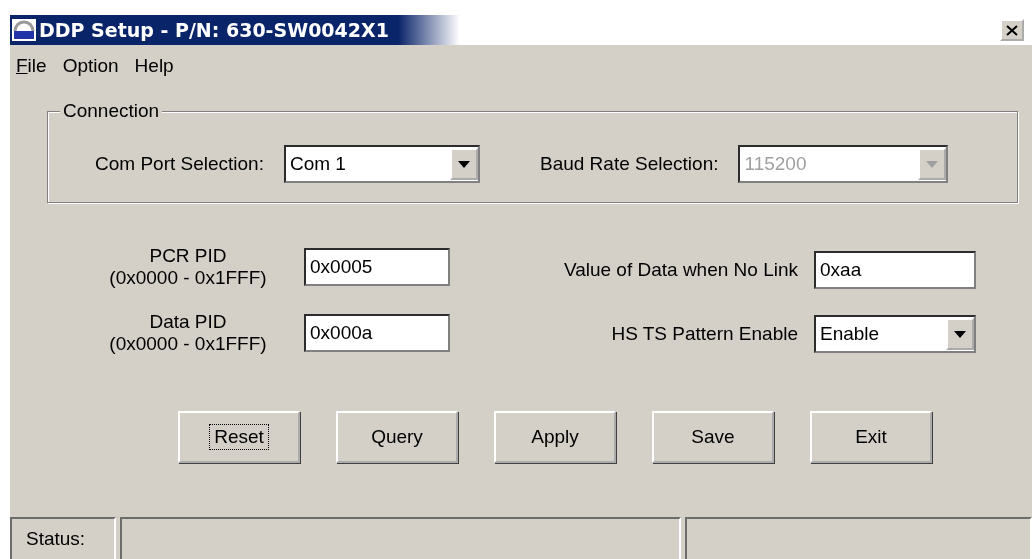 The width and height of the screenshot is (1032, 559). I want to click on field-label: Data PID, so click(188, 322).